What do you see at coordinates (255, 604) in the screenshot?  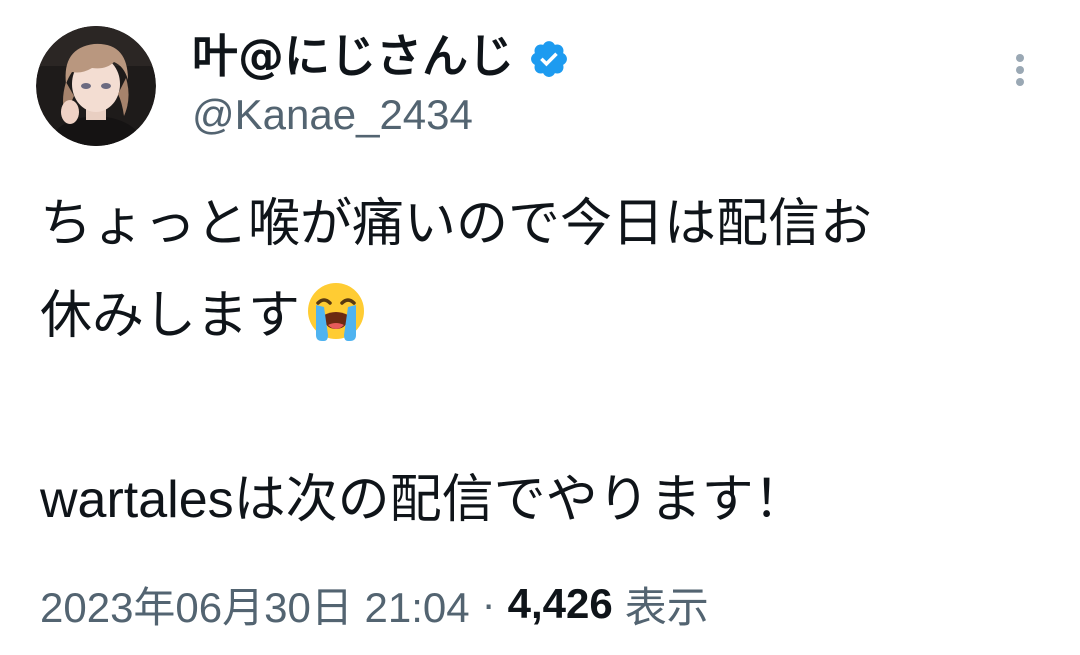 I see `tweet-timestamp: 2023年06月30日 21:04` at bounding box center [255, 604].